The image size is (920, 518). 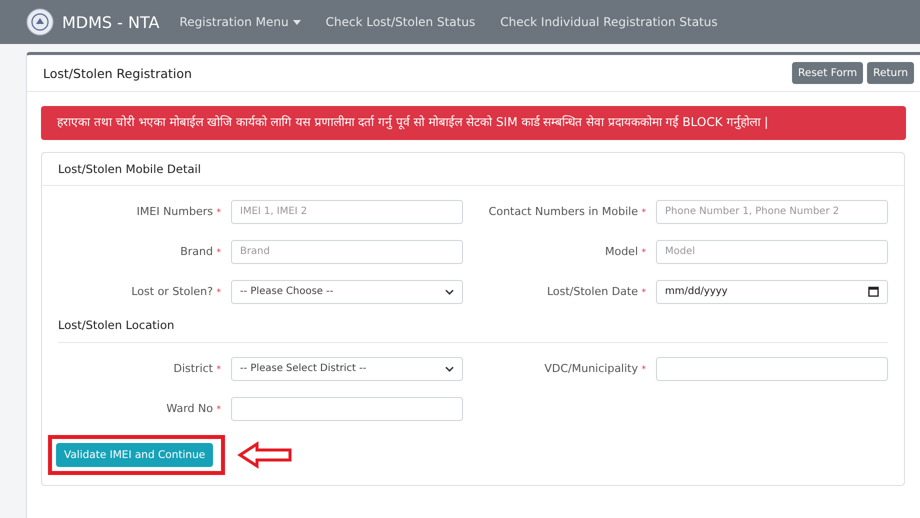 What do you see at coordinates (595, 369) in the screenshot?
I see `field-label: VDC/Municipality *` at bounding box center [595, 369].